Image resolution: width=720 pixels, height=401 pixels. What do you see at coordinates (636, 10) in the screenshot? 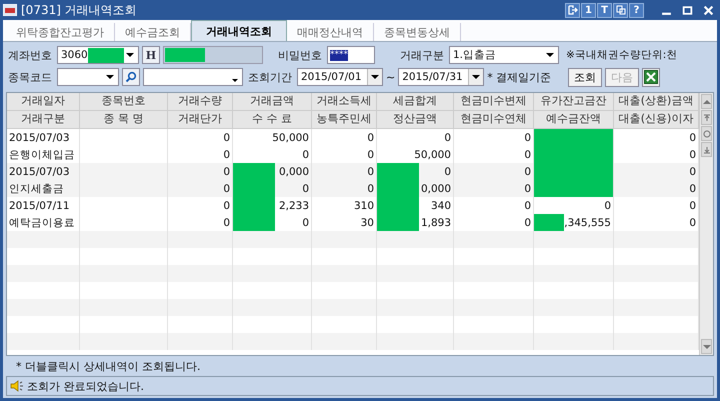
I see `toolbar-button: ?` at bounding box center [636, 10].